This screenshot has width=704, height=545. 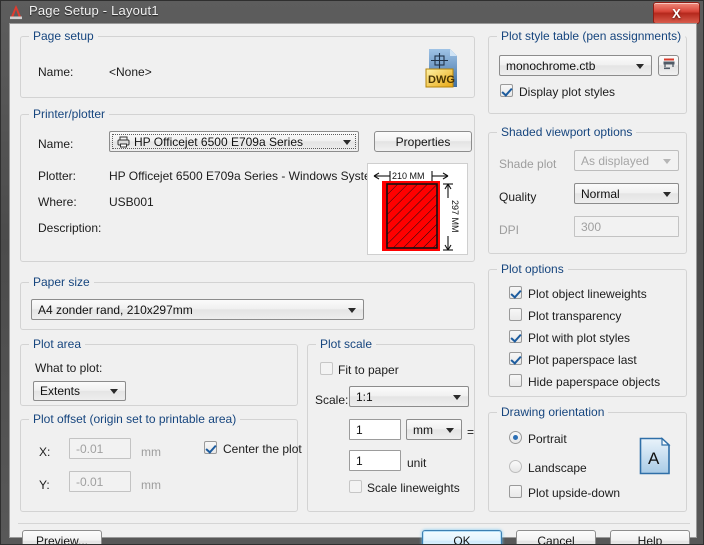 I want to click on where-value: USB001, so click(x=131, y=202).